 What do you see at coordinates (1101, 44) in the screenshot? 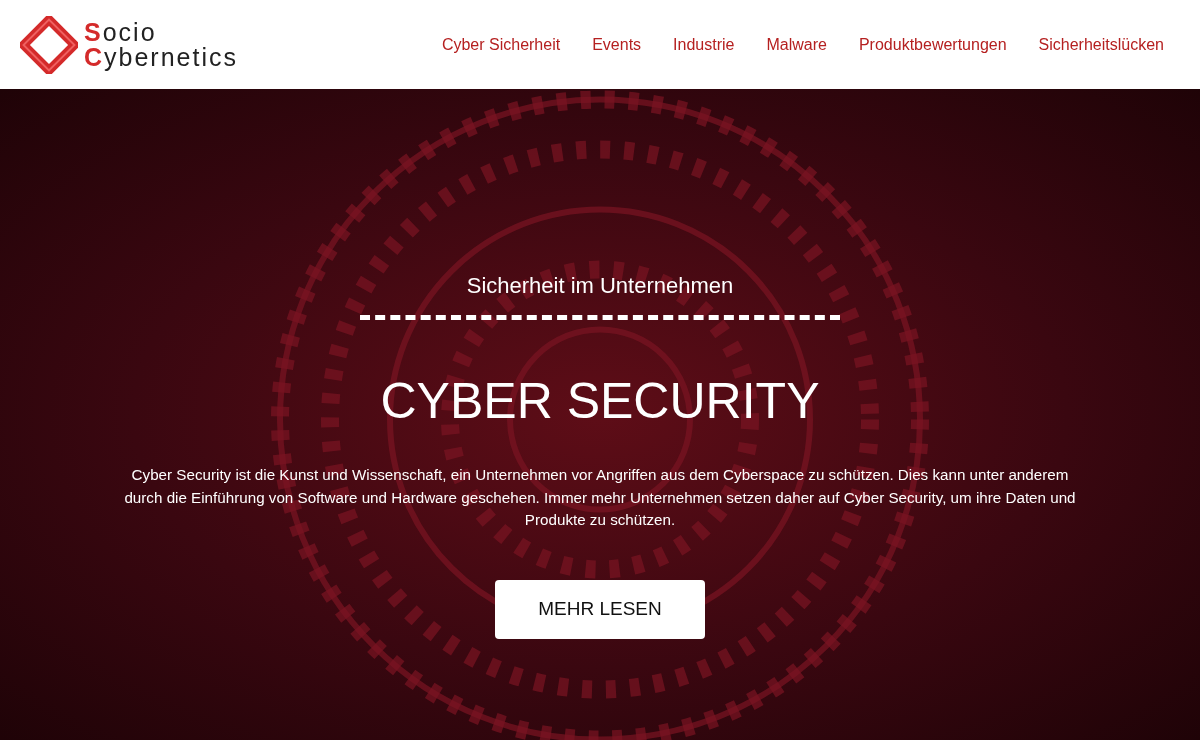
I see `nav-link: Sicherheitslücken` at bounding box center [1101, 44].